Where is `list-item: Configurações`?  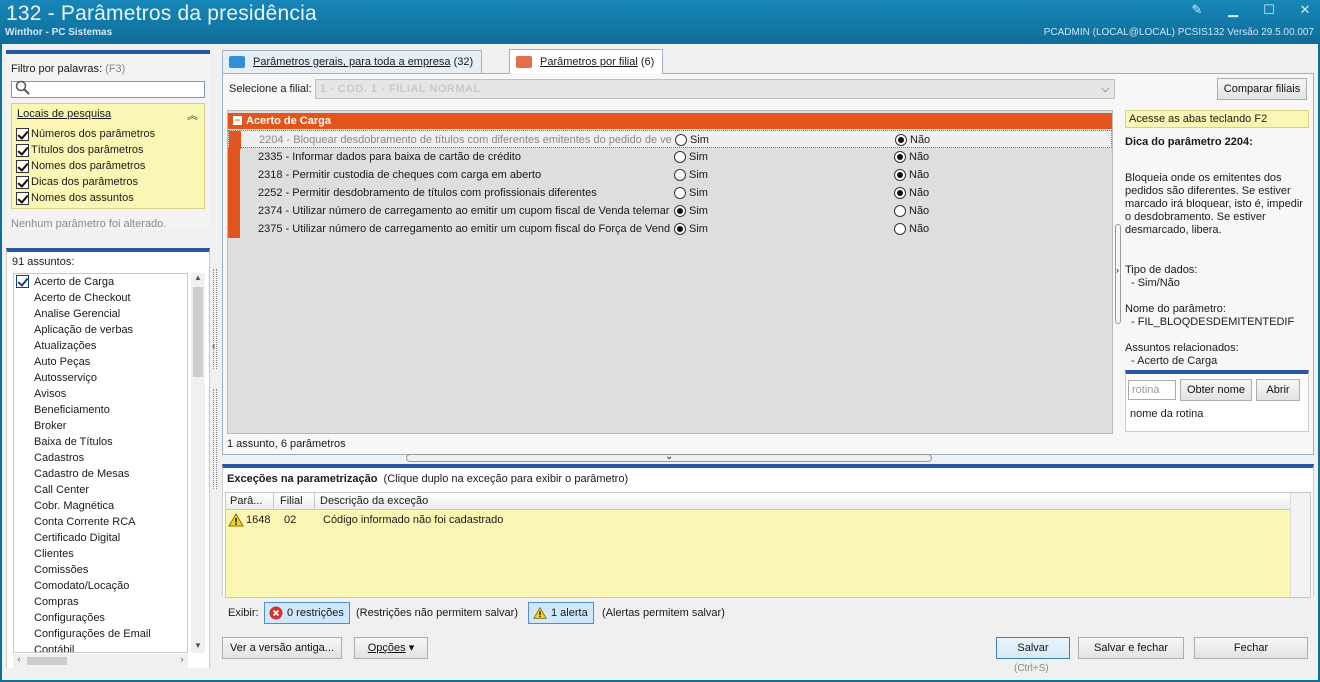 list-item: Configurações is located at coordinates (100, 618).